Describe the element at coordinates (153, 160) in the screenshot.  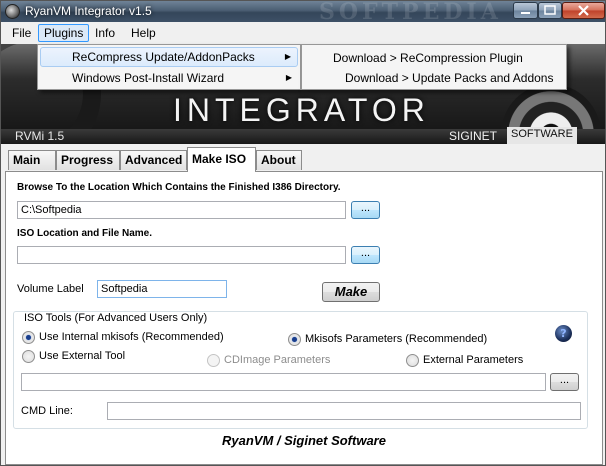
I see `tab-advanced: Advanced` at that location.